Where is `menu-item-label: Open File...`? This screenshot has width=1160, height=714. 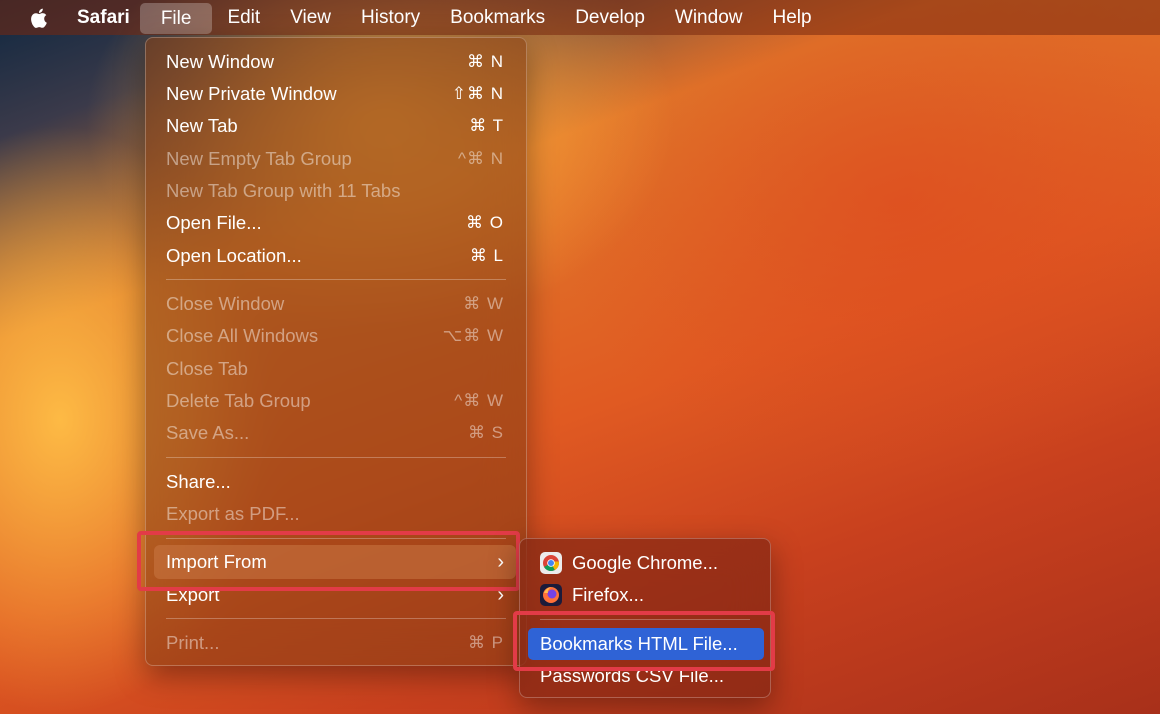
menu-item-label: Open File... is located at coordinates (214, 222).